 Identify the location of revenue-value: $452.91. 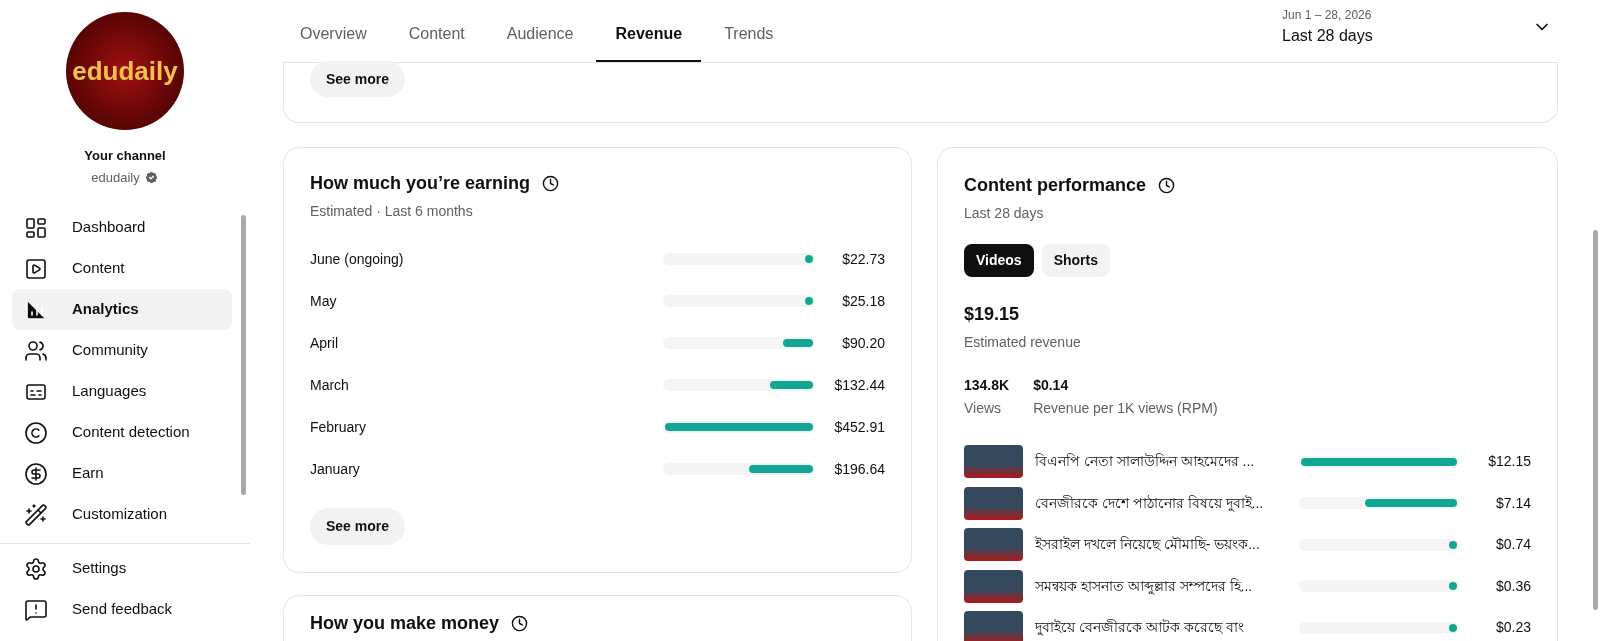
(859, 427).